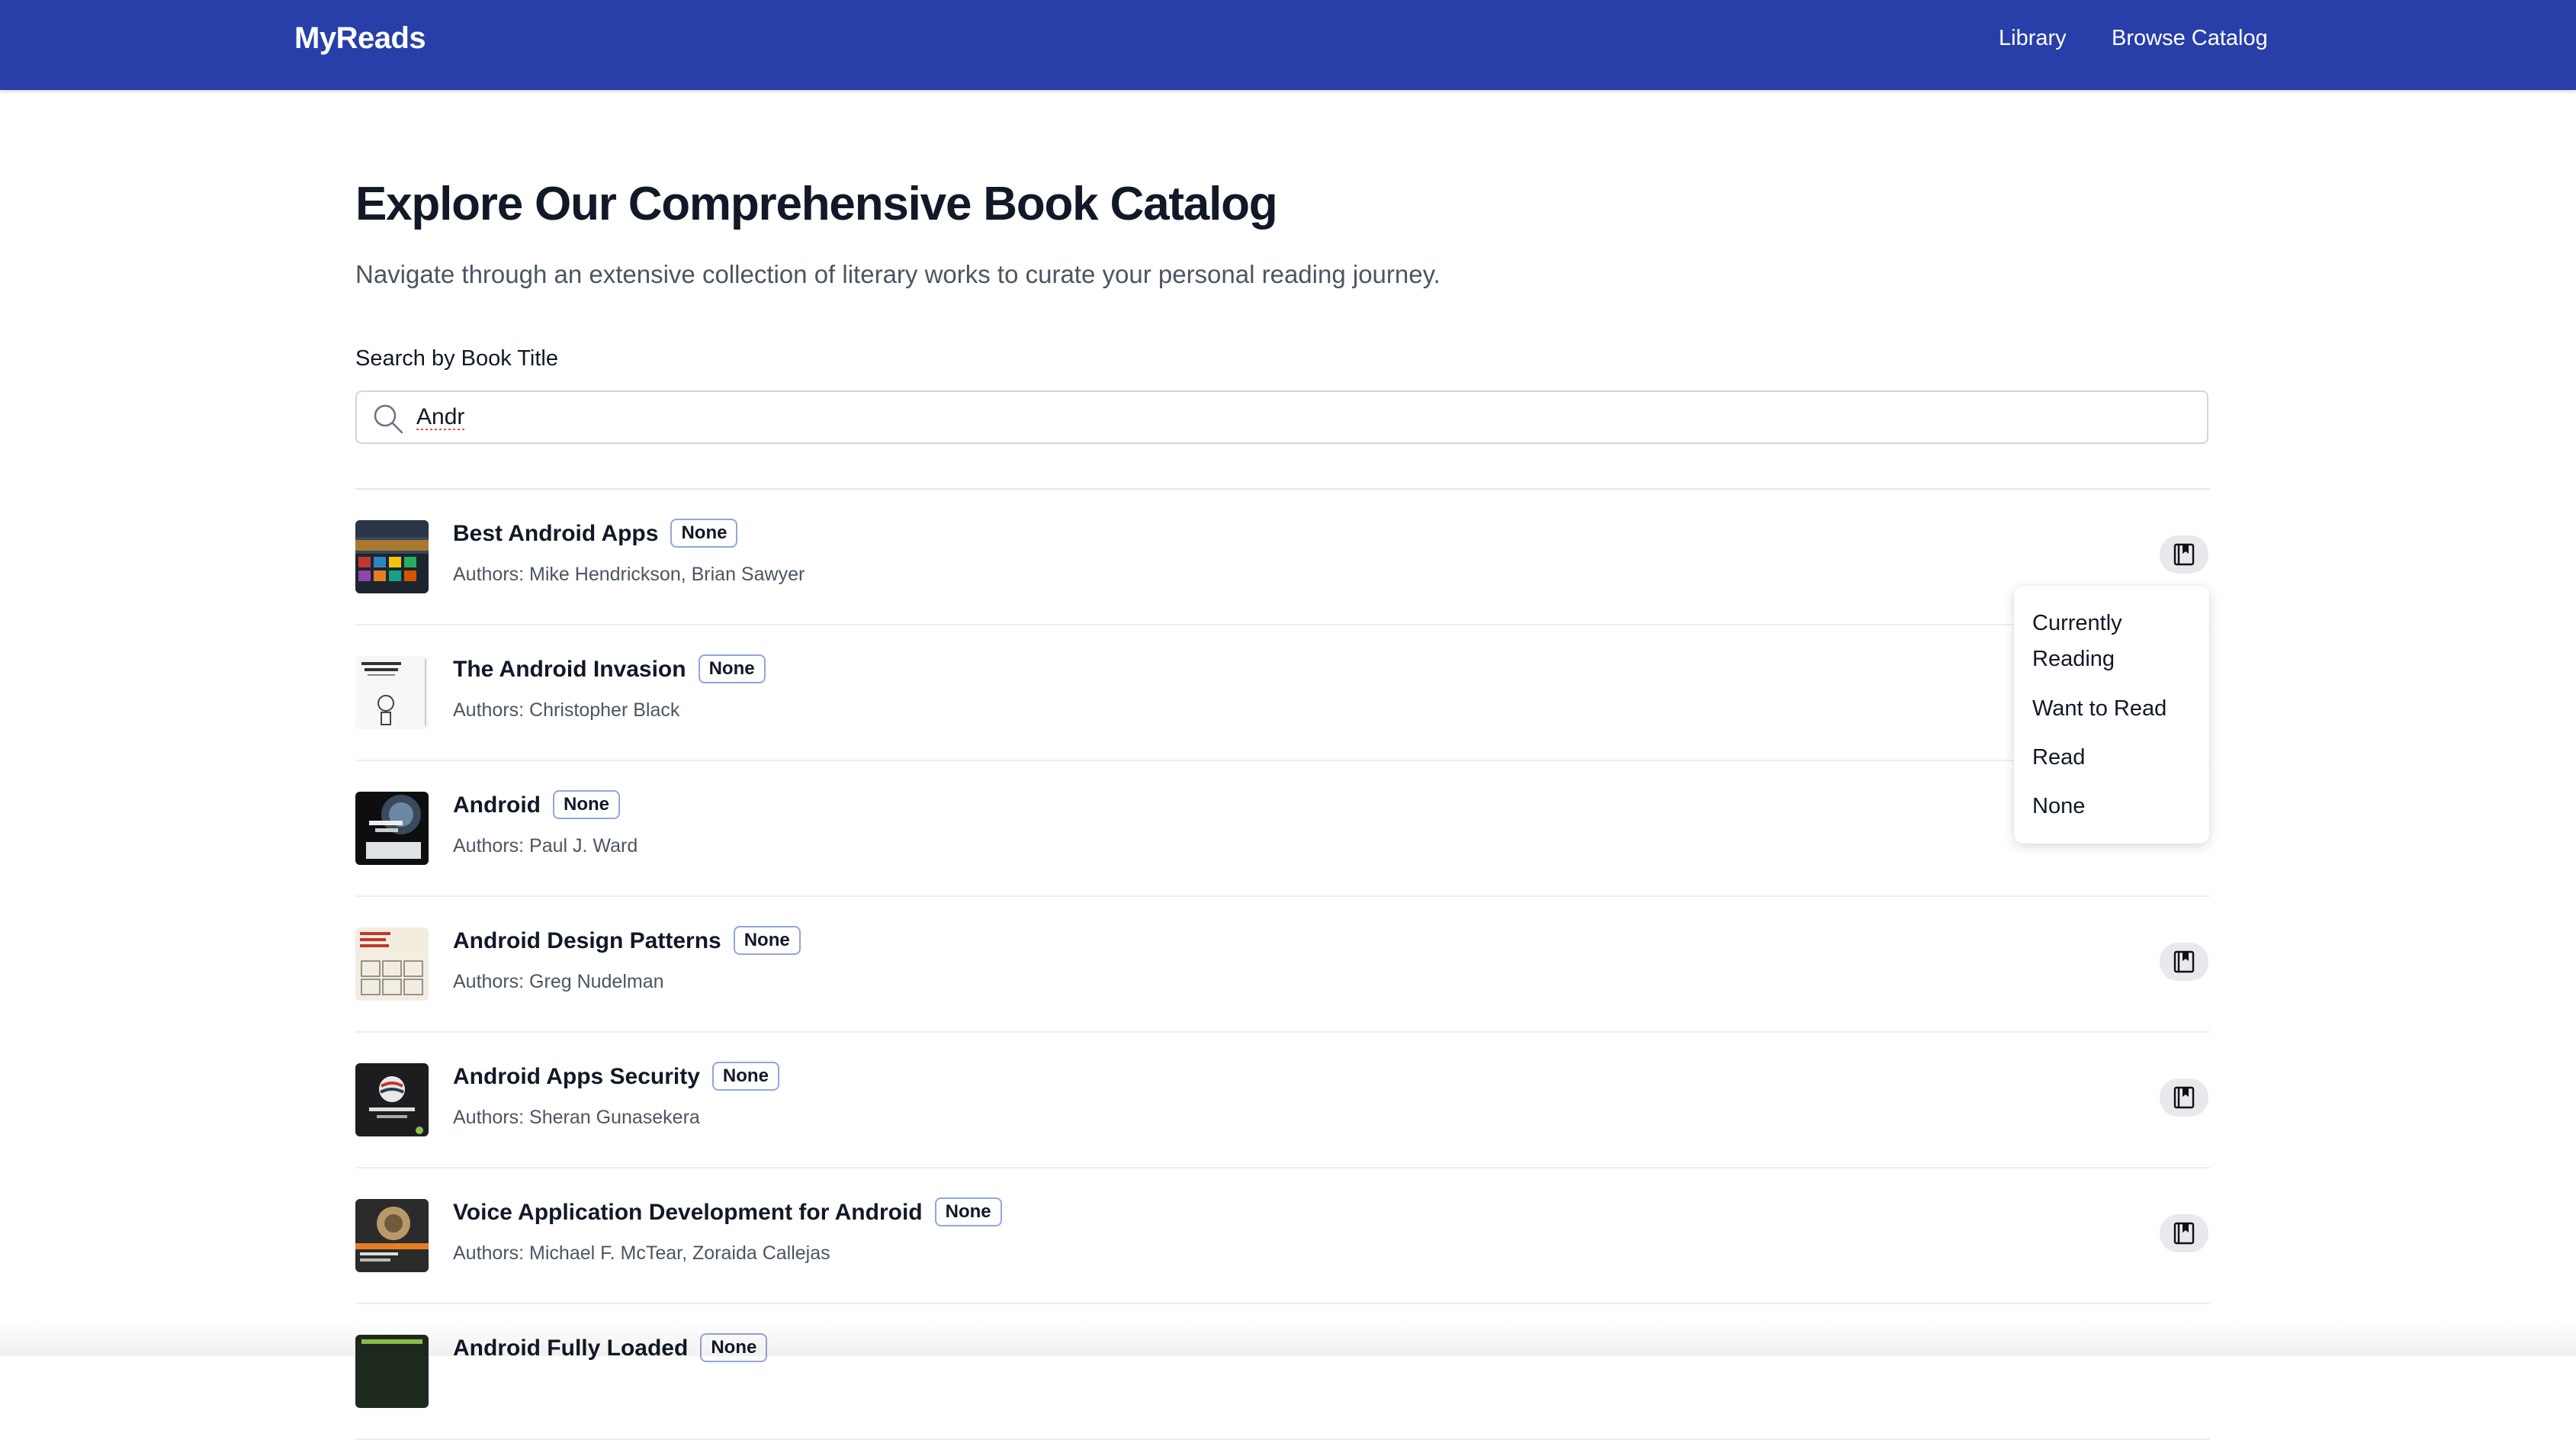  I want to click on book-authors: Authors: Sheran Gunasekera, so click(576, 1117).